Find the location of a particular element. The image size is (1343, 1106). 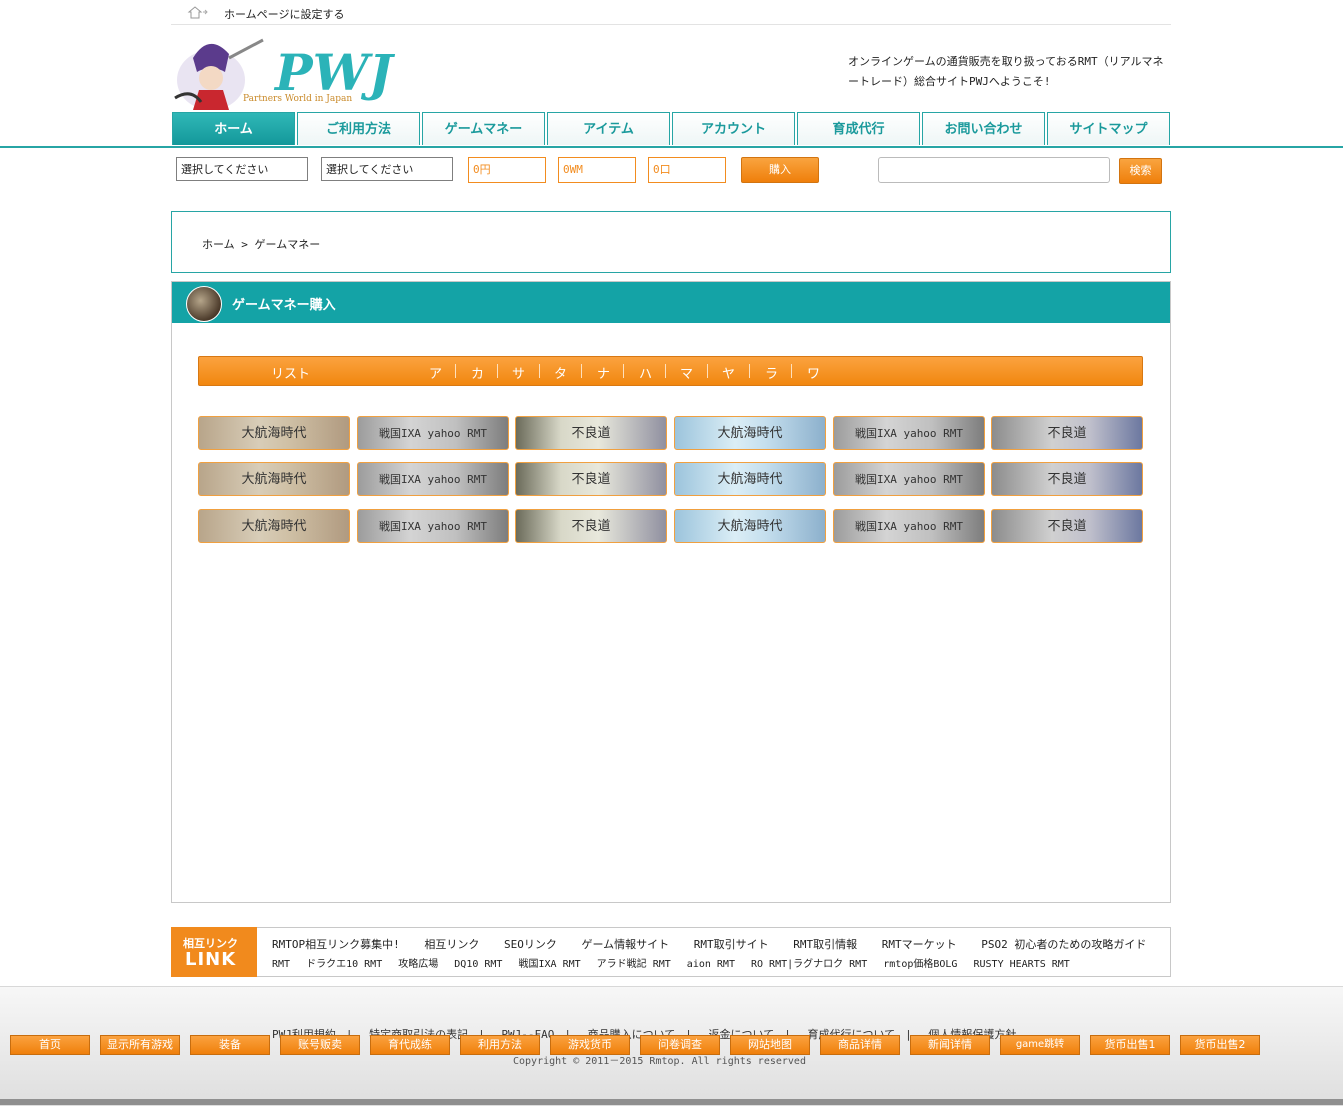

nav-account: アカウント is located at coordinates (733, 128).